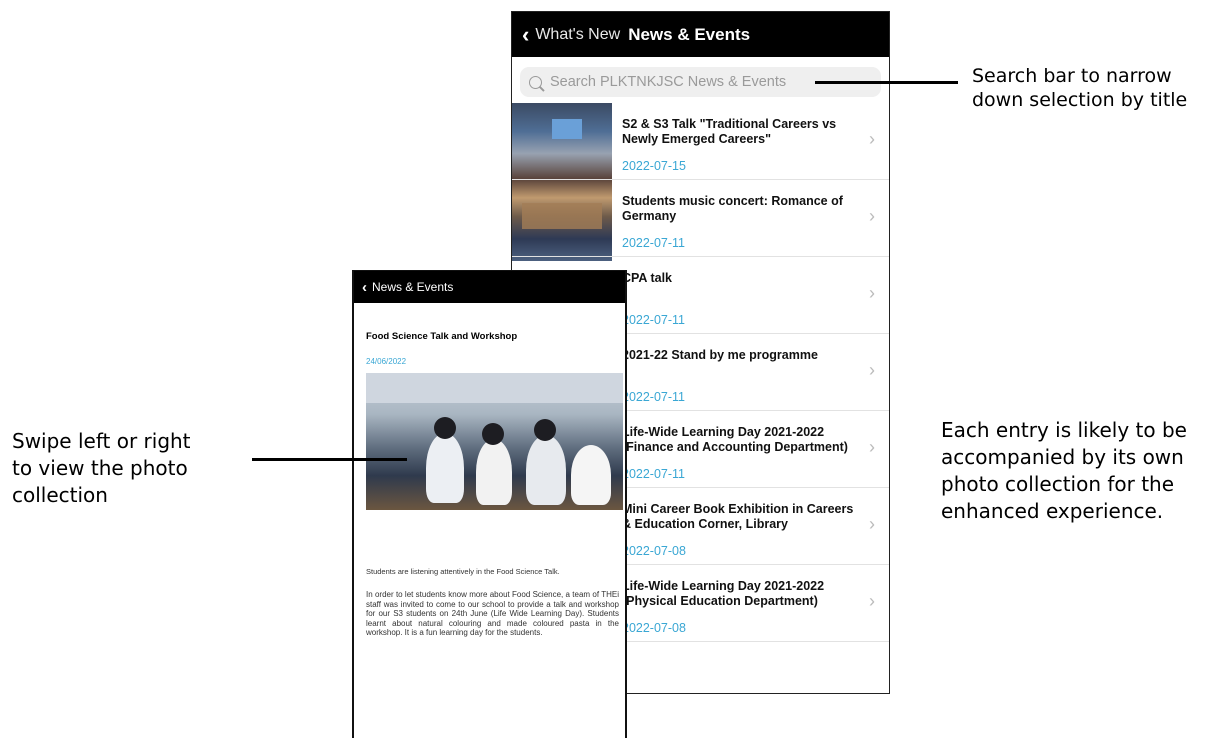 Image resolution: width=1232 pixels, height=738 pixels. I want to click on item-title: CPA talk, so click(647, 278).